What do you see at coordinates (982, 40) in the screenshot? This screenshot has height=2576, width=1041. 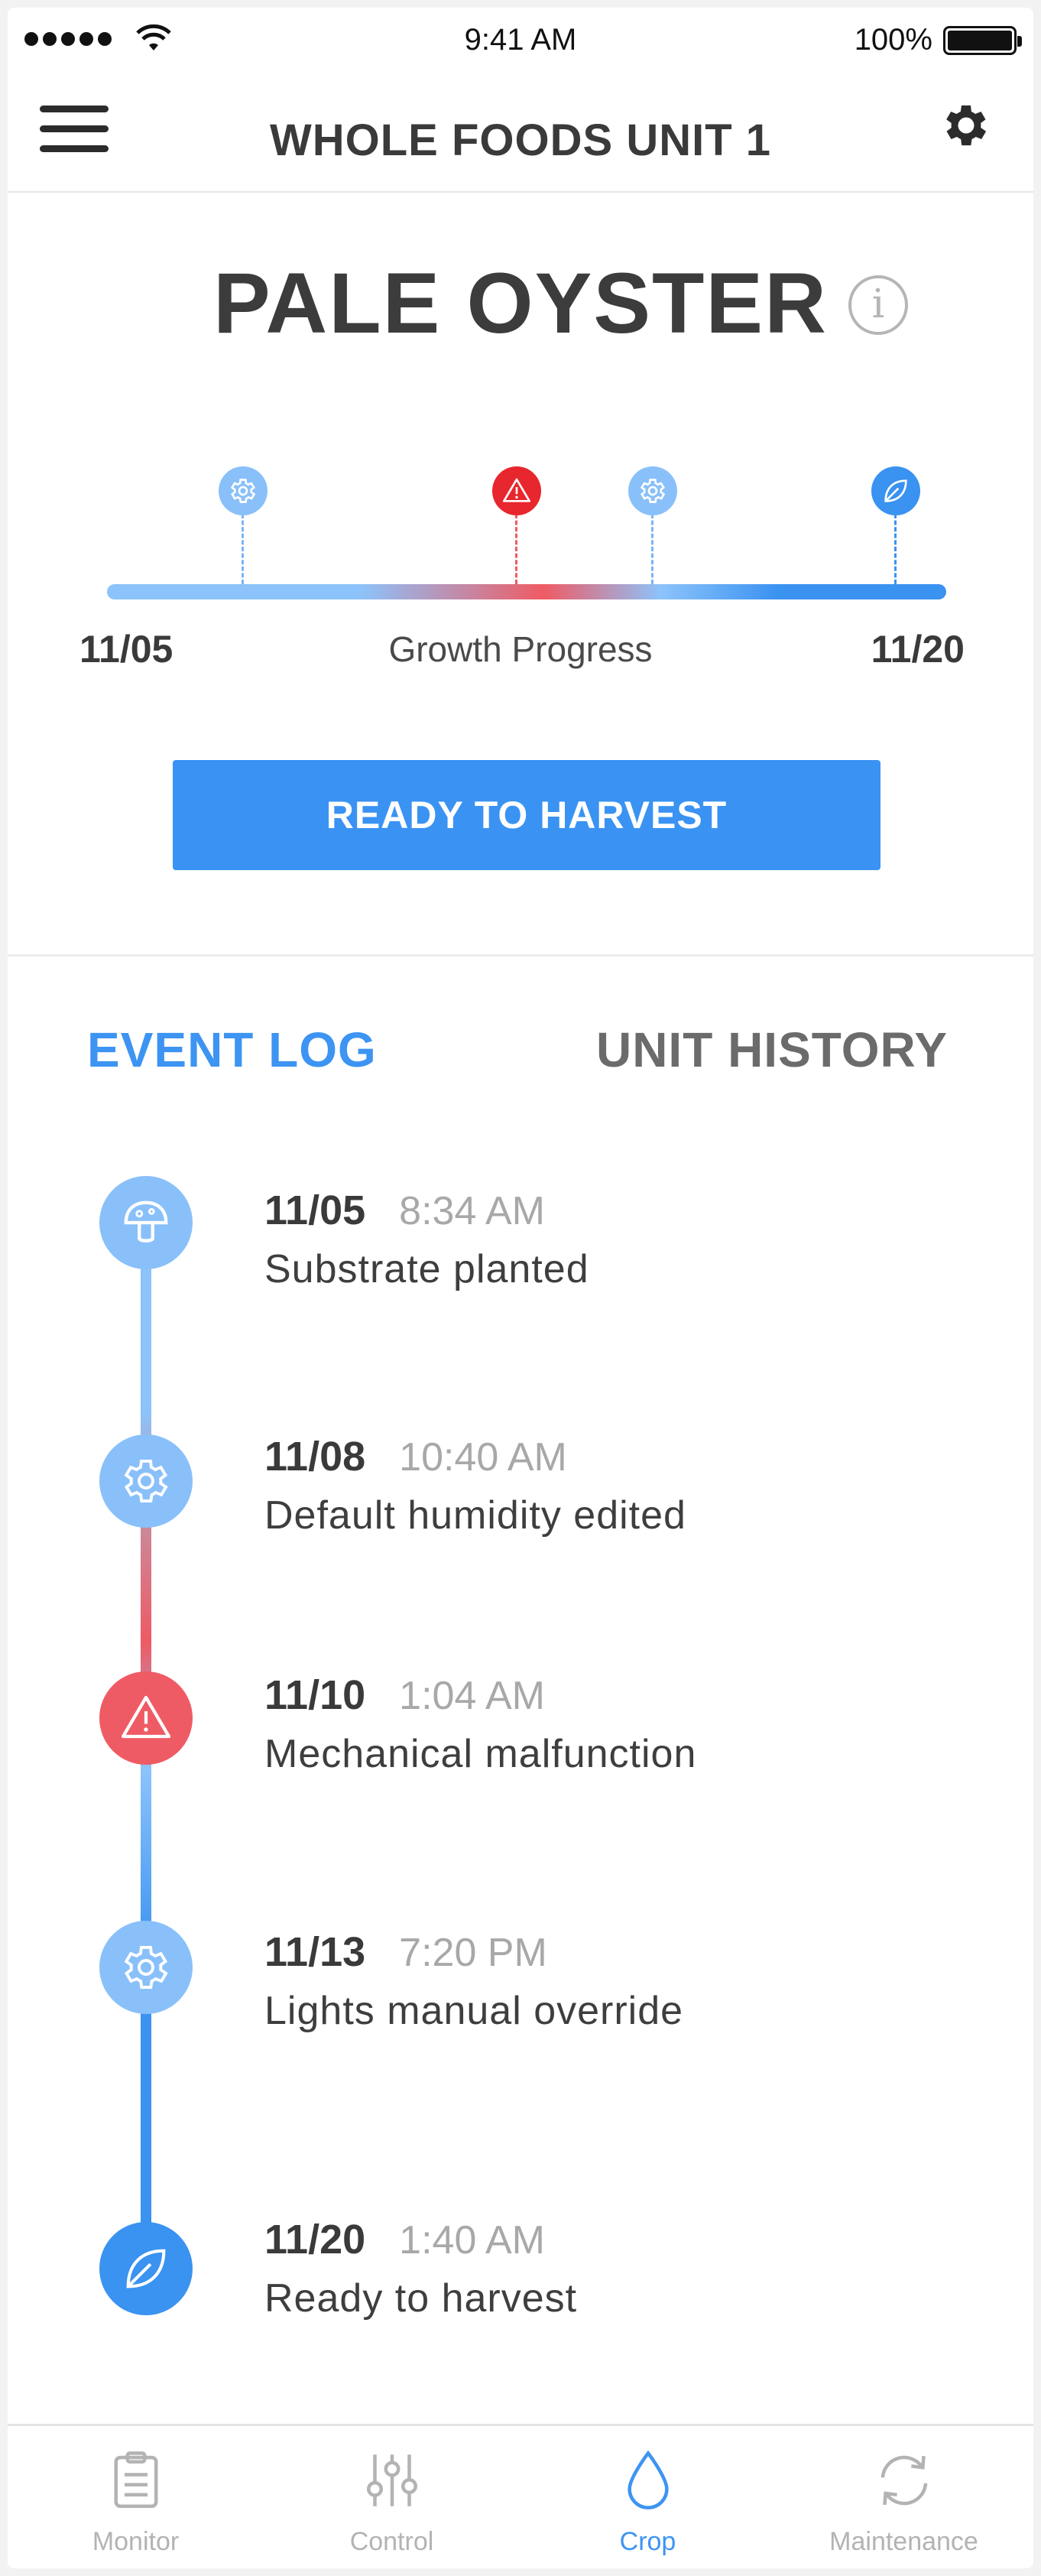 I see `battery-icon` at bounding box center [982, 40].